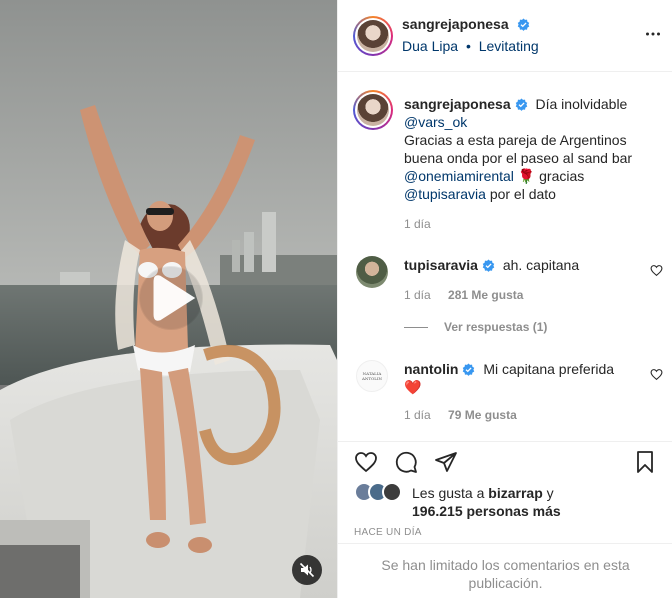 The height and width of the screenshot is (598, 672). I want to click on commenter-avatar: NATALIA ANTOLIN, so click(372, 376).